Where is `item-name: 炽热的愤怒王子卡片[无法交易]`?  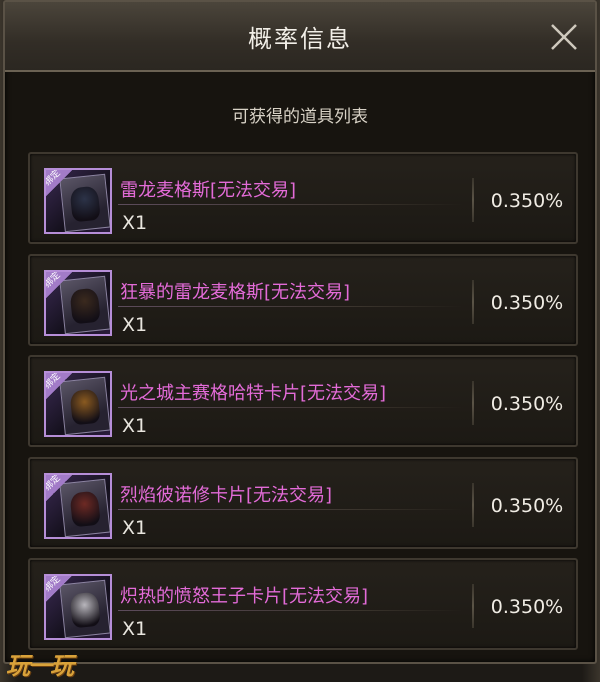
item-name: 炽热的愤怒王子卡片[无法交易] is located at coordinates (244, 596).